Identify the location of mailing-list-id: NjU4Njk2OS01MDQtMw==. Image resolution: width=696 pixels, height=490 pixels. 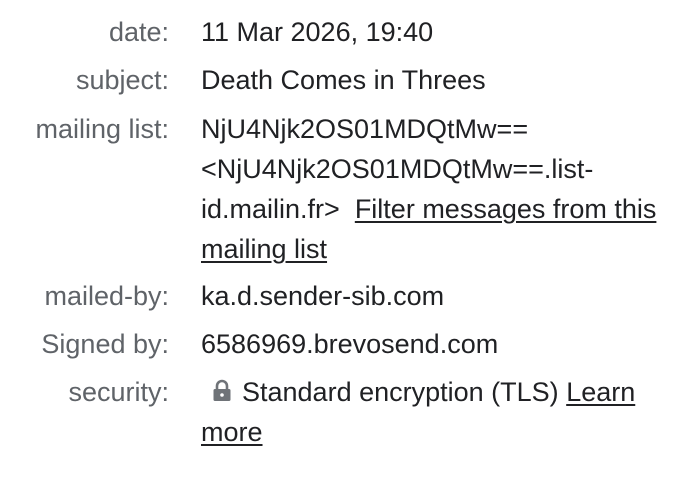
(365, 129).